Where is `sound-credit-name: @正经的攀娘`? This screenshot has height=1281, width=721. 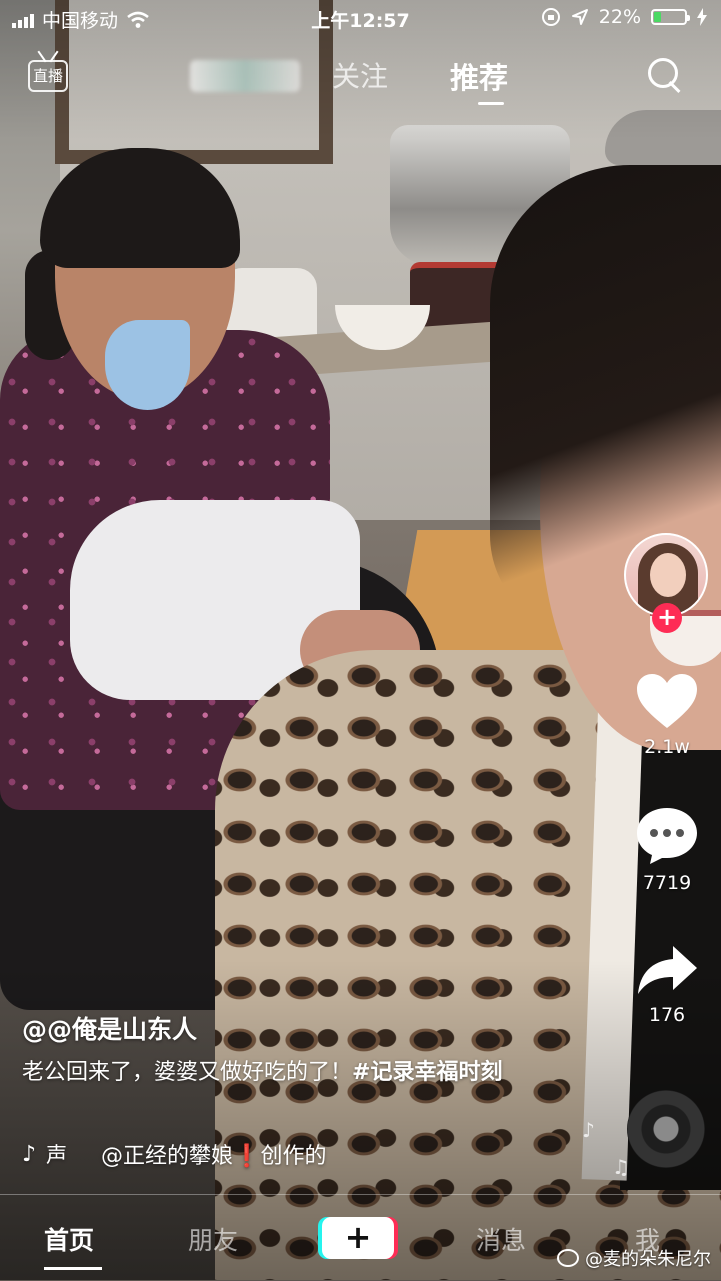
sound-credit-name: @正经的攀娘 is located at coordinates (167, 1156).